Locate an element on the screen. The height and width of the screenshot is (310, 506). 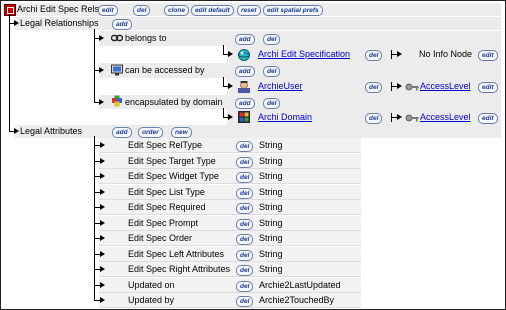
info-node-edit-button: edit is located at coordinates (488, 55).